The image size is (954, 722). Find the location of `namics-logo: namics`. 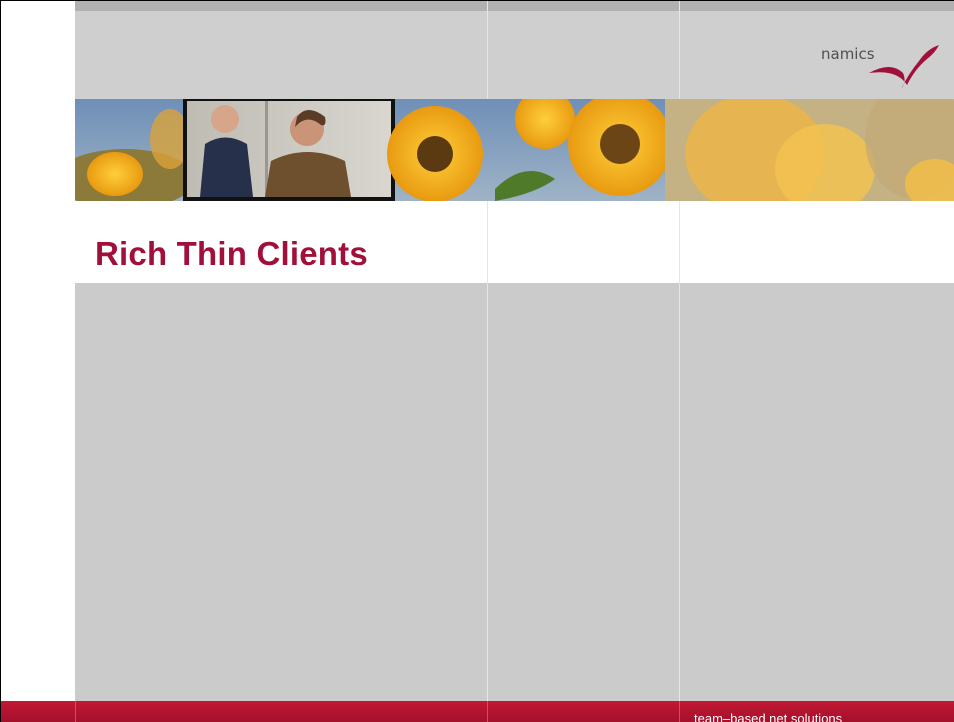

namics-logo: namics is located at coordinates (881, 64).